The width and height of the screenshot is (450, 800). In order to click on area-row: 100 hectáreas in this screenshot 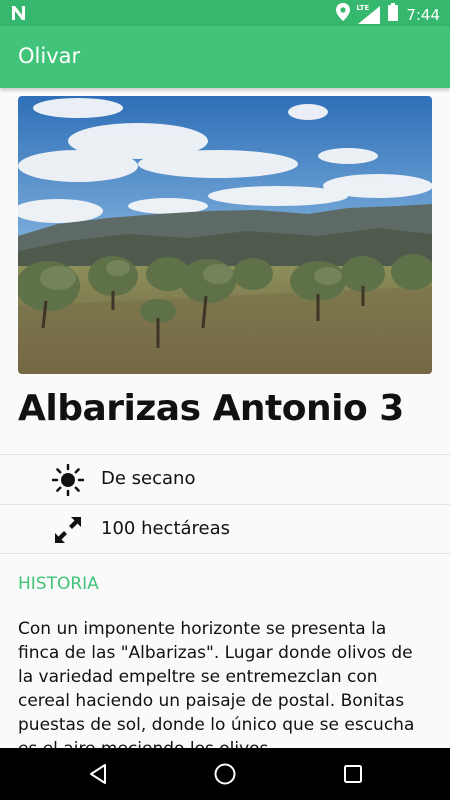, I will do `click(225, 529)`.